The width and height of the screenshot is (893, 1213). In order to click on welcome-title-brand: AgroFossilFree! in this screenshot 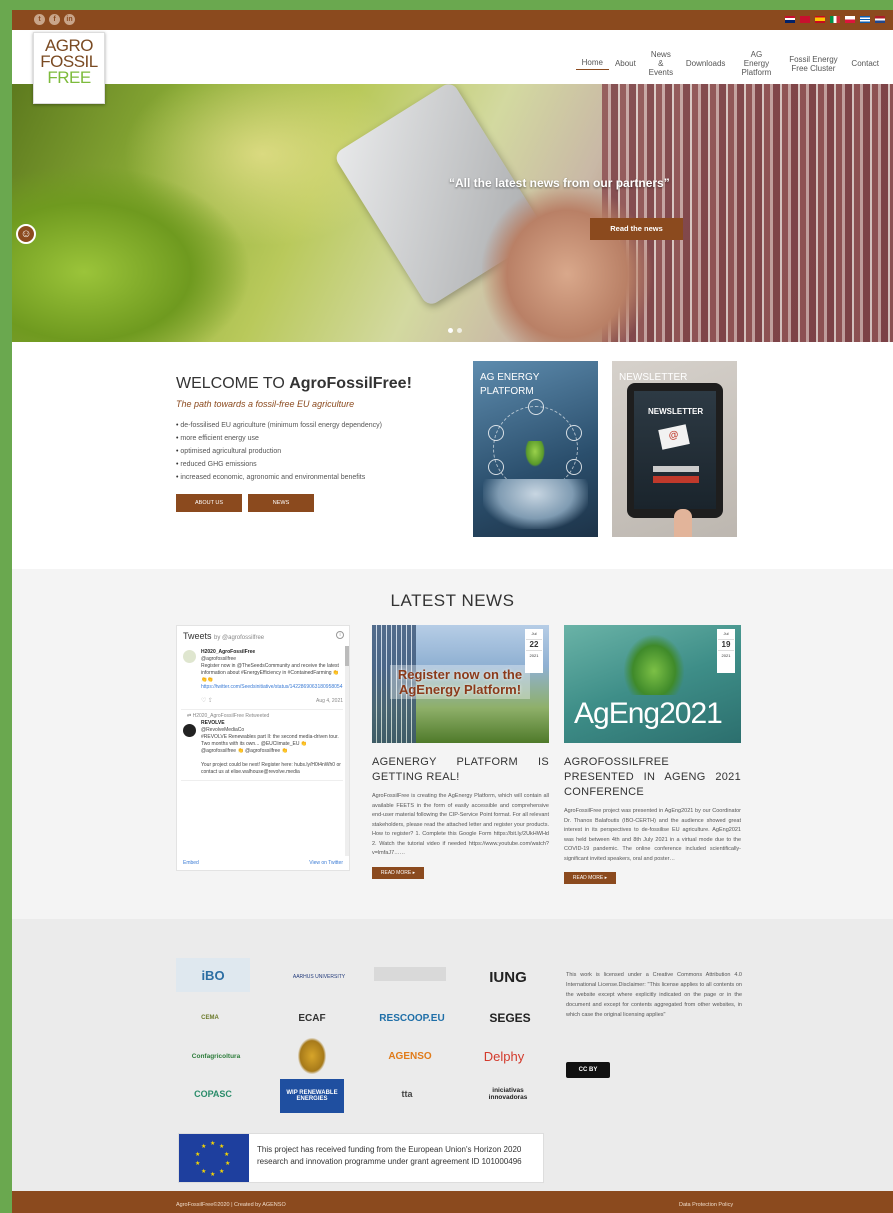, I will do `click(350, 383)`.